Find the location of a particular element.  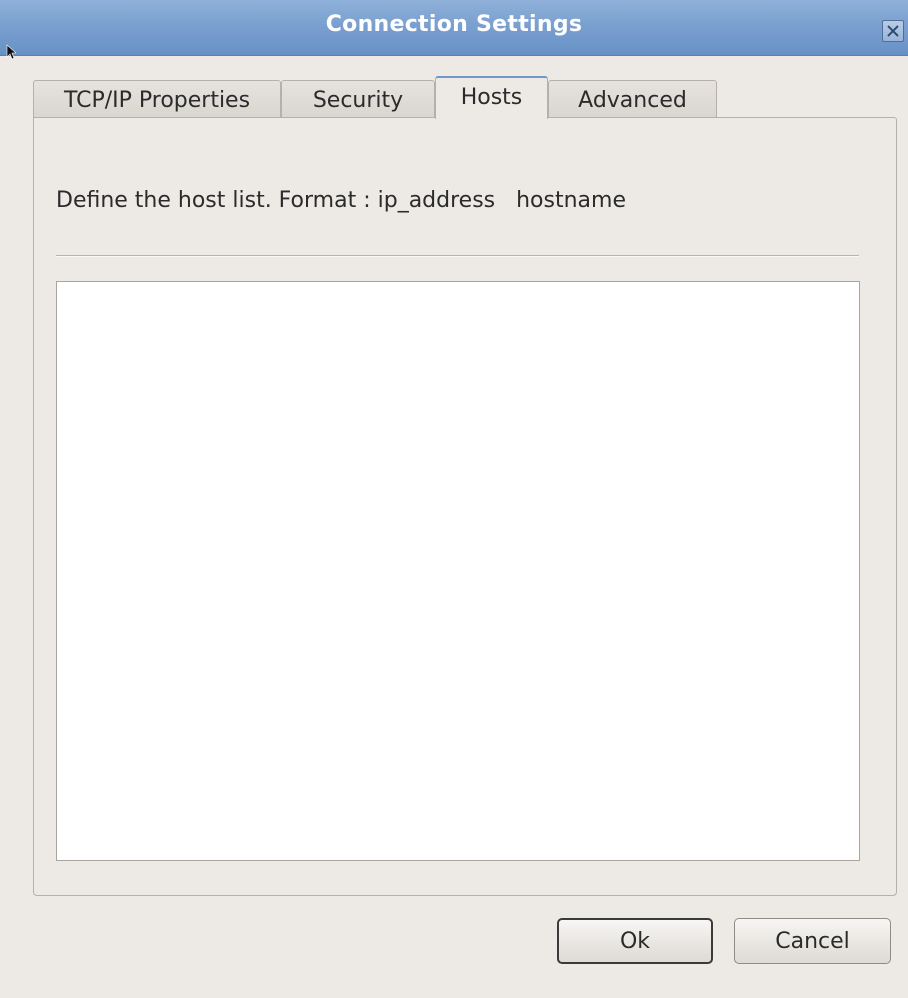

tab-tcpip-properties: TCP/IP Properties is located at coordinates (157, 100).